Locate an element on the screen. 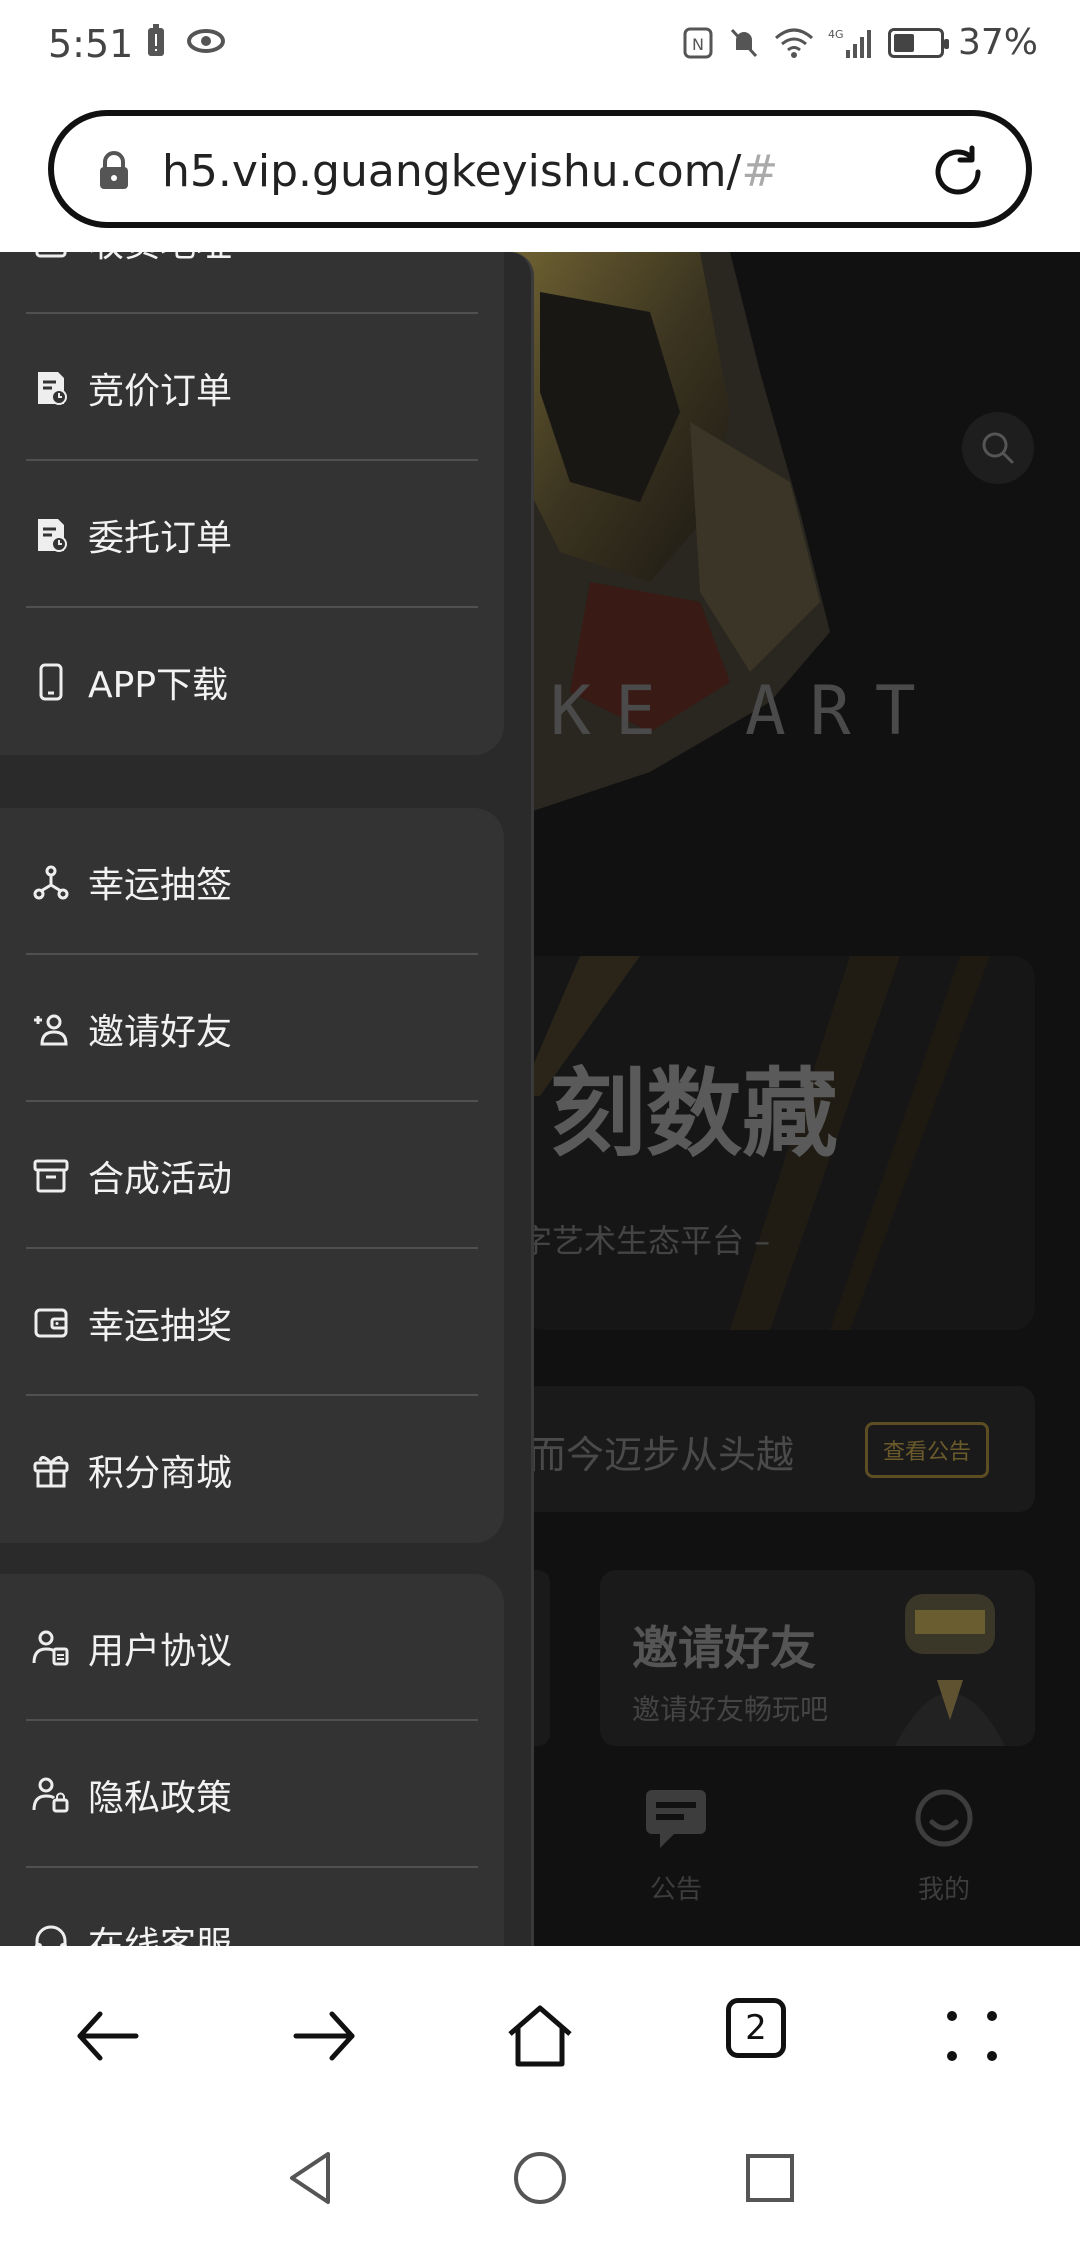  drawer-item-label: 合成活动 is located at coordinates (160, 1179).